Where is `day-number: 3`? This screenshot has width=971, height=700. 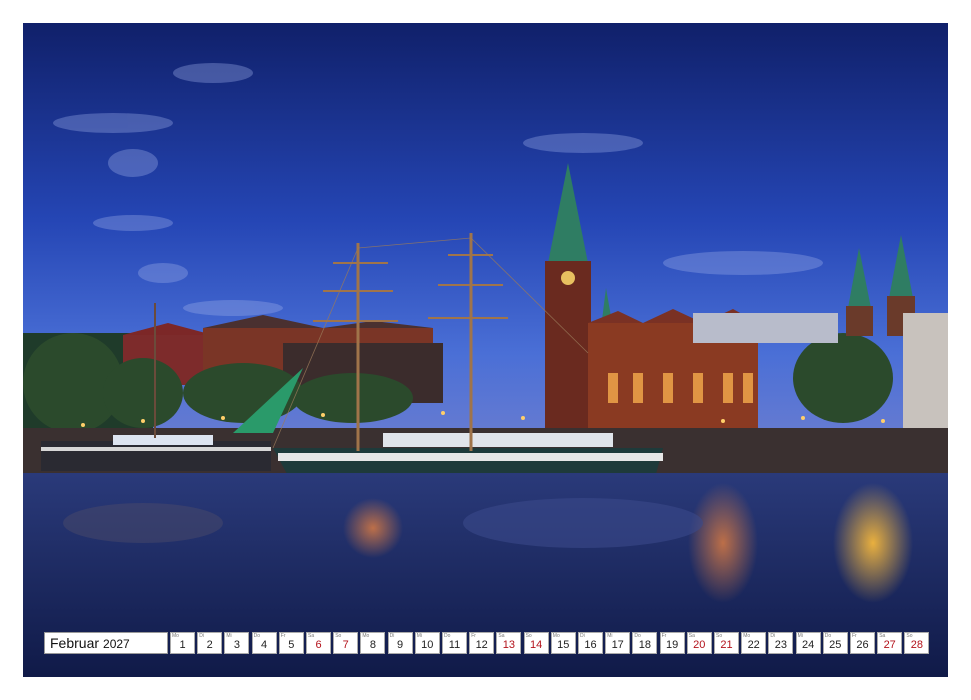
day-number: 3 is located at coordinates (236, 645).